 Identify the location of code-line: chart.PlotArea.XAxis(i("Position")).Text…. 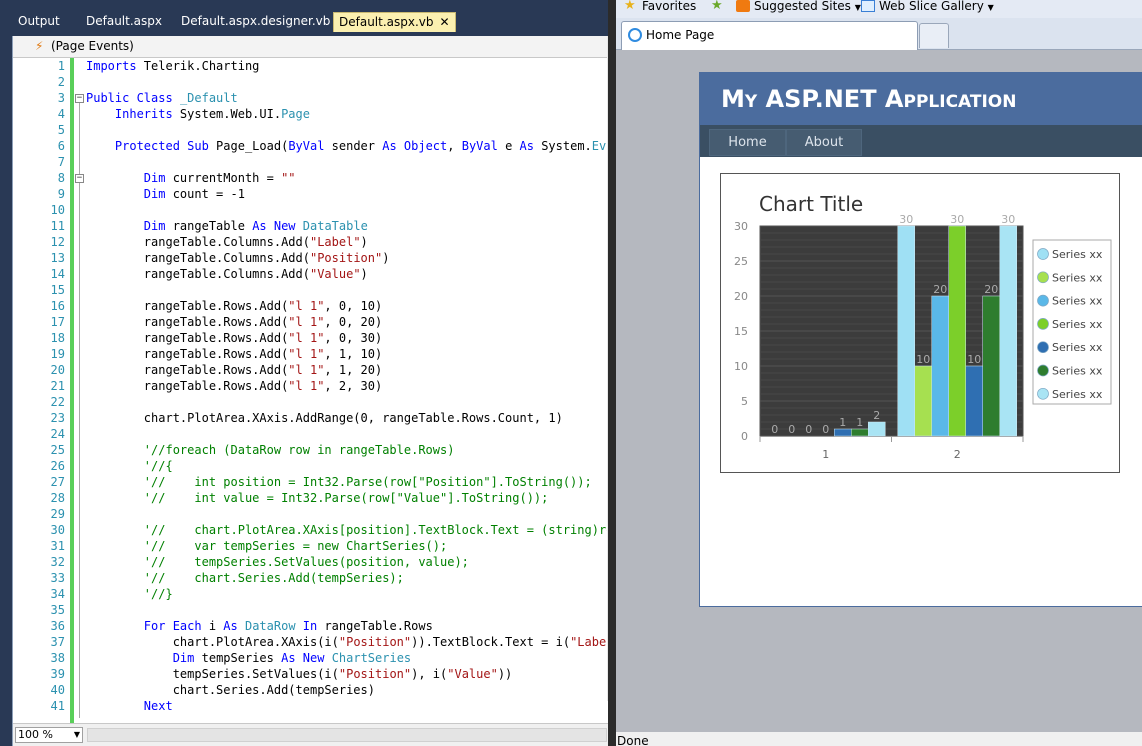
(346, 642).